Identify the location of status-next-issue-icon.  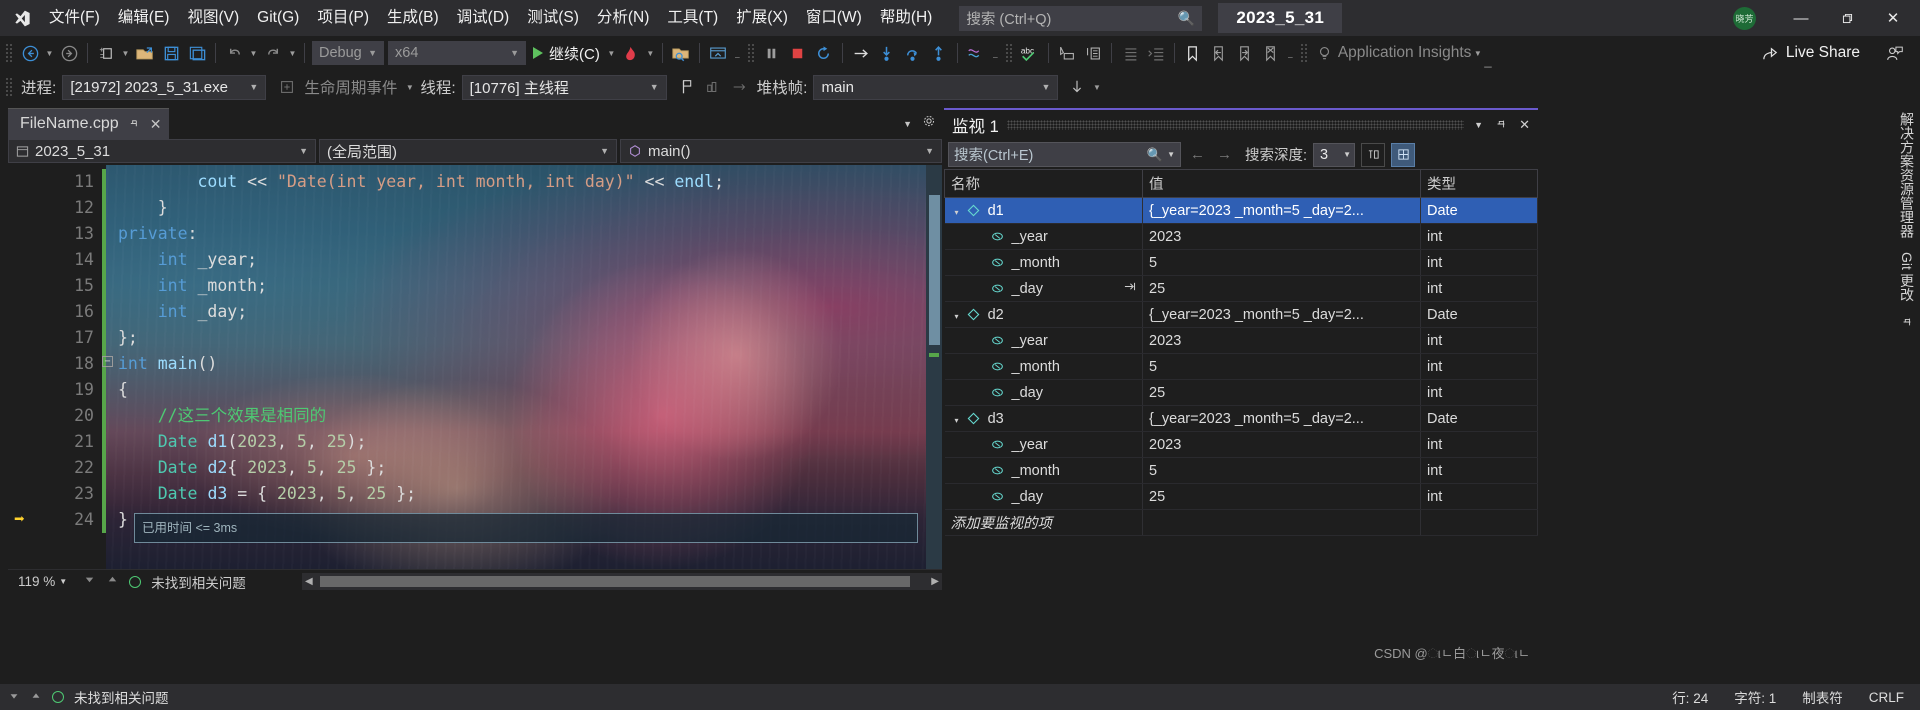
(36, 697).